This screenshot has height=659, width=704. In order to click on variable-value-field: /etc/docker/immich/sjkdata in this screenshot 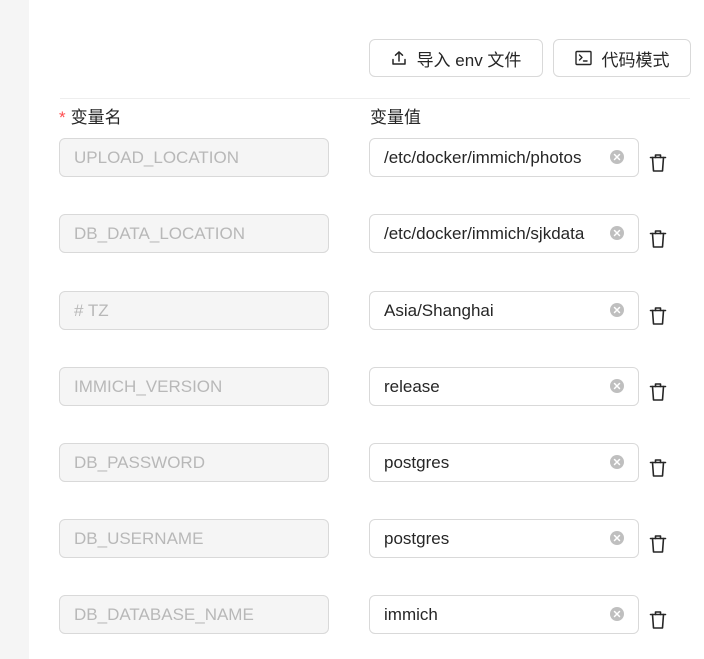, I will do `click(504, 233)`.